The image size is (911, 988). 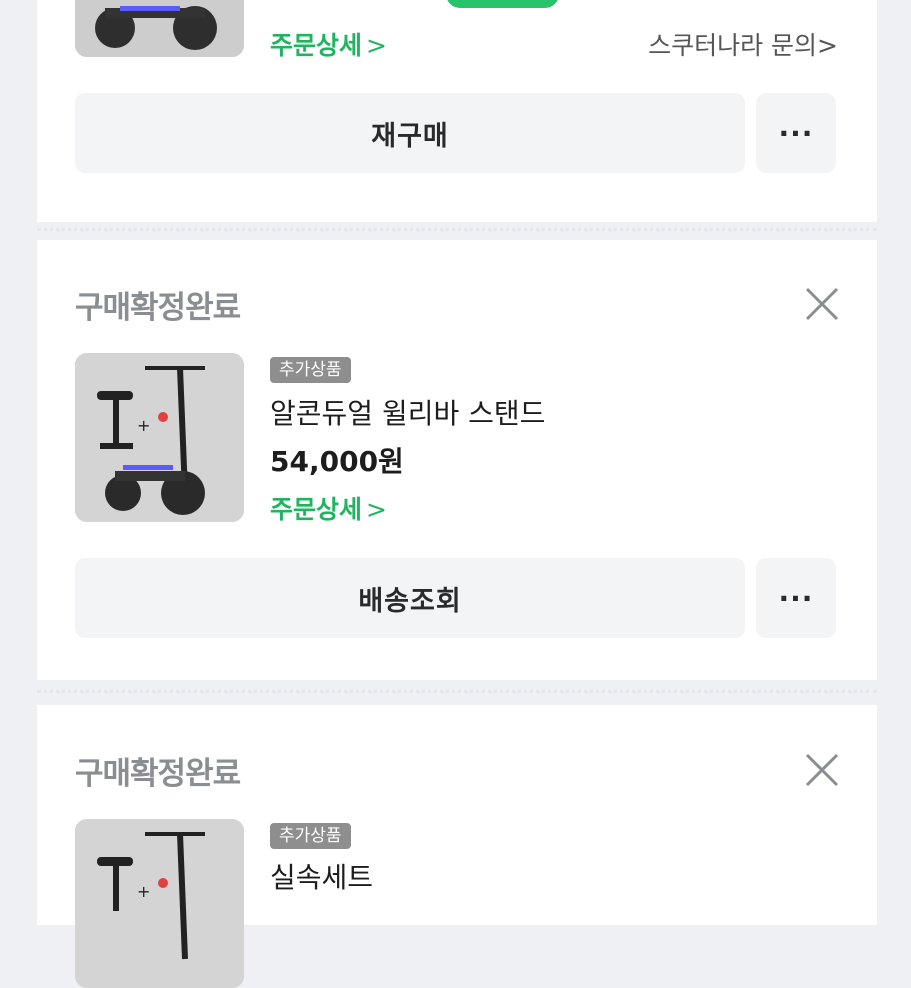 What do you see at coordinates (328, 508) in the screenshot?
I see `order-detail-link: 주문상세 >` at bounding box center [328, 508].